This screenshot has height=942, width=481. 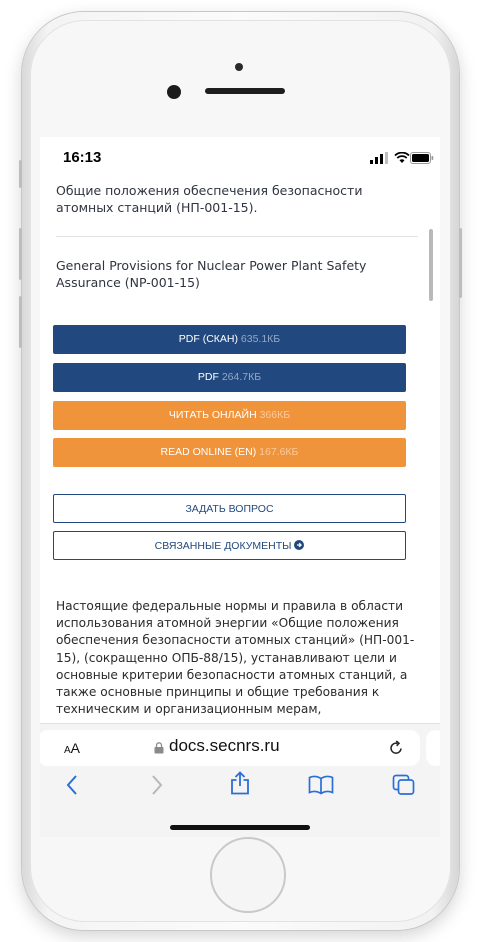 What do you see at coordinates (241, 377) in the screenshot?
I see `file-size: 264.7КБ` at bounding box center [241, 377].